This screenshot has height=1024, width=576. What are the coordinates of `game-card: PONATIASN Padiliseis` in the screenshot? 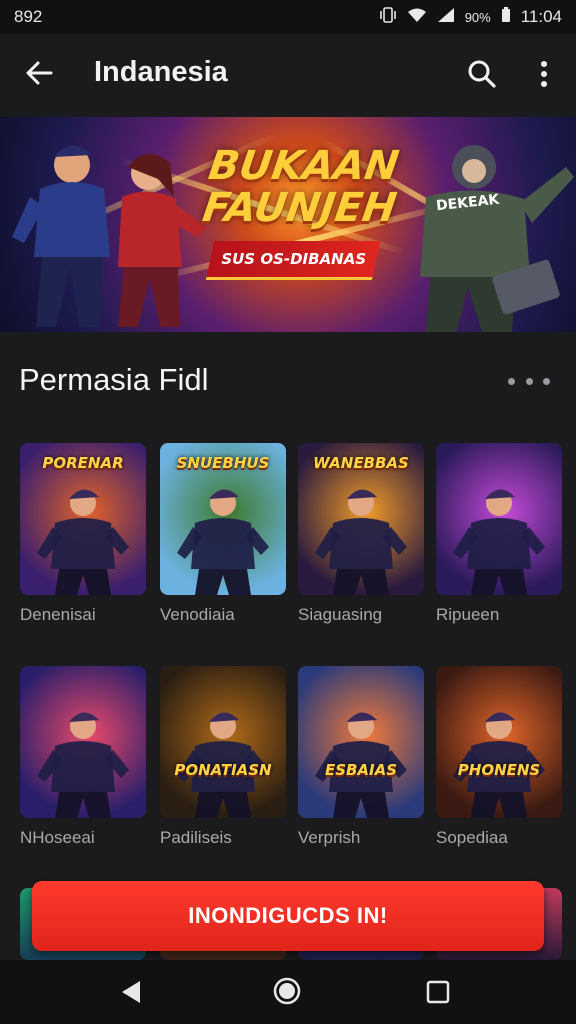 It's located at (223, 757).